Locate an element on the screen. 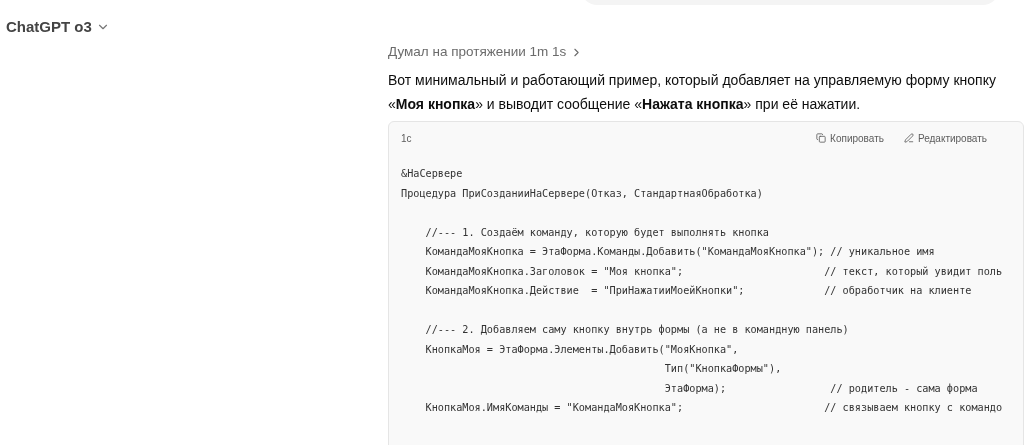 Image resolution: width=1024 pixels, height=445 pixels. code-line: Тип("КнопкаФормы"), is located at coordinates (723, 369).